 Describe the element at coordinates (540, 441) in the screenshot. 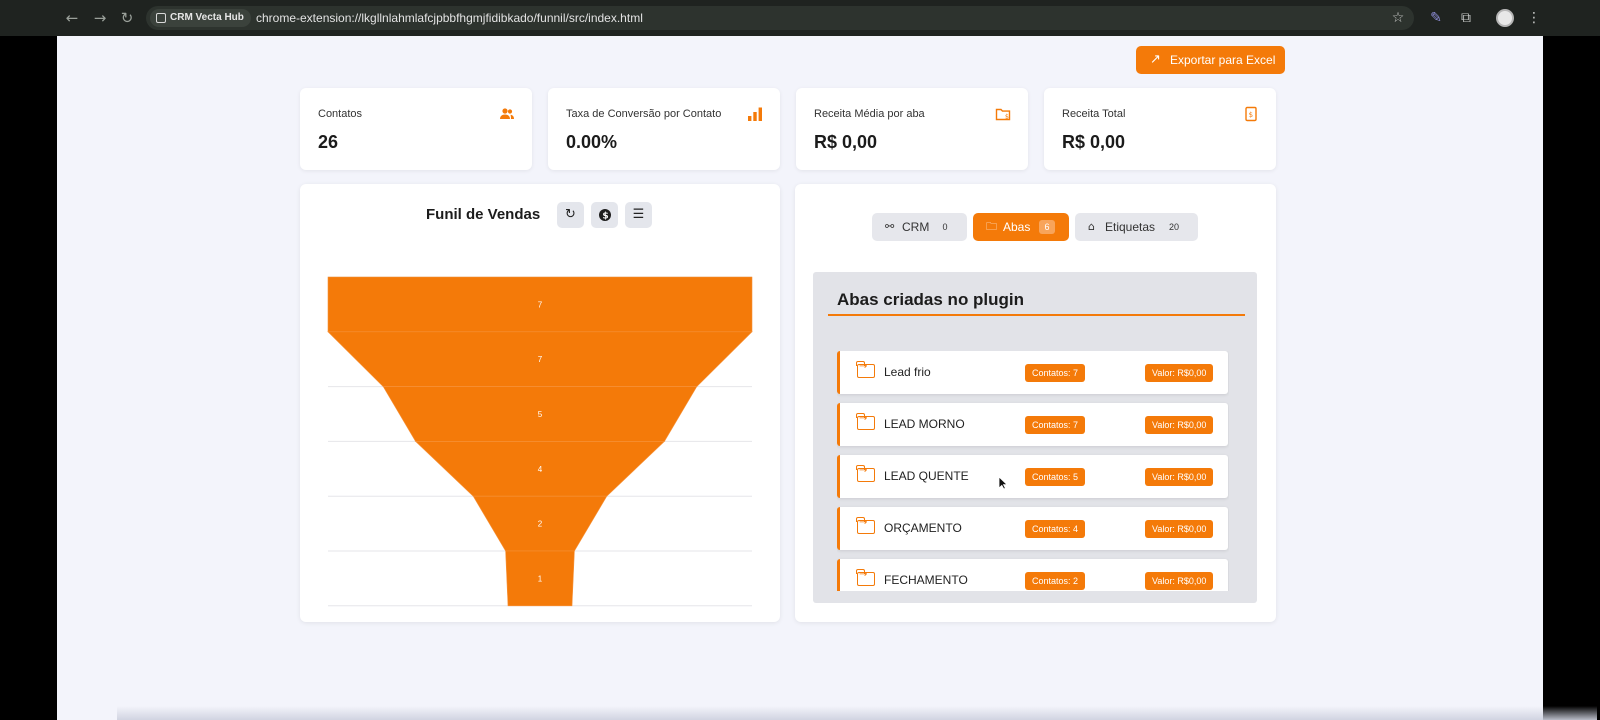

I see `funnel-chart: 7 7 5 4 2 1` at that location.